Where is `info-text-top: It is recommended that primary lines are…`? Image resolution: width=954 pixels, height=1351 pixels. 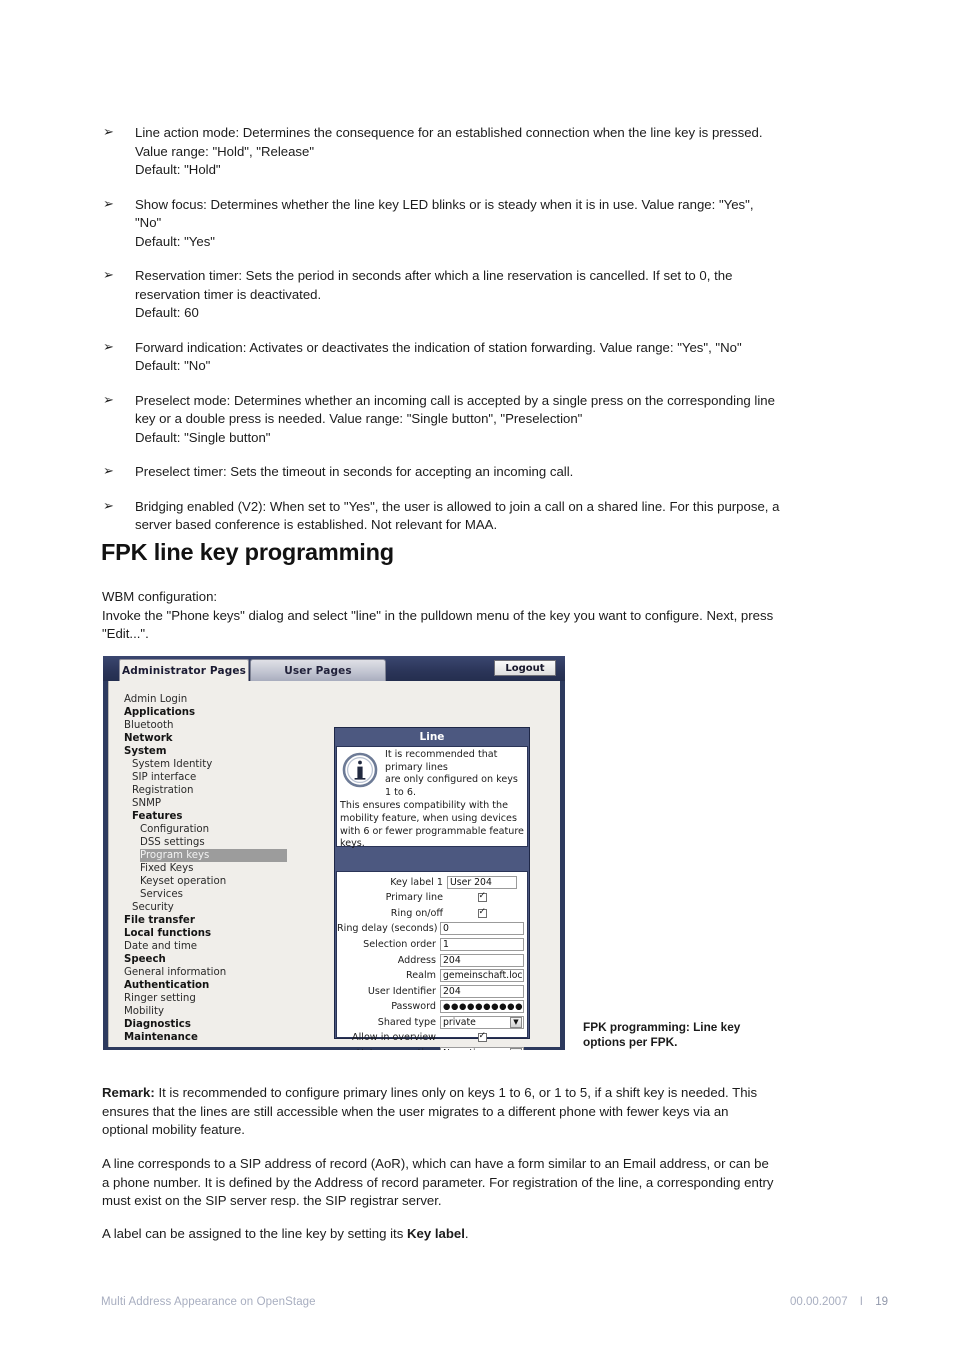 info-text-top: It is recommended that primary lines are… is located at coordinates (451, 773).